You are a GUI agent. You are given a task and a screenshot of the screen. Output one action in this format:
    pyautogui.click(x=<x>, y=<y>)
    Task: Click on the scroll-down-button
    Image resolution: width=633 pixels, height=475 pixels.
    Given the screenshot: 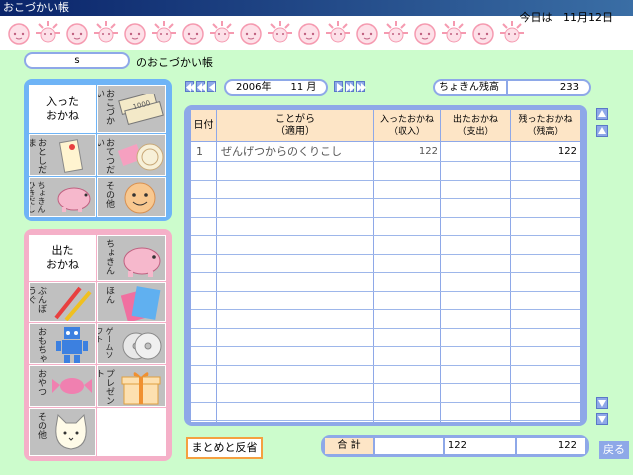 What is the action you would take?
    pyautogui.click(x=602, y=403)
    